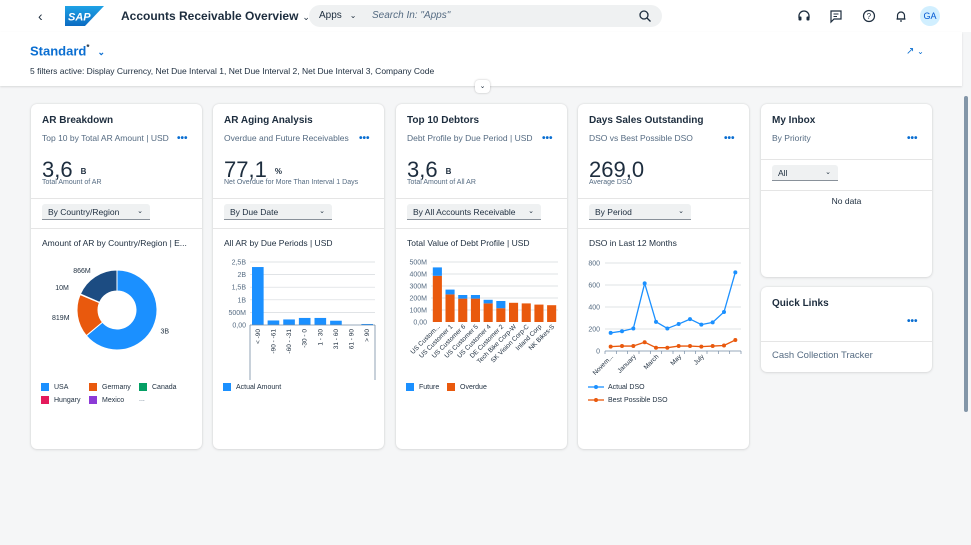 The width and height of the screenshot is (971, 545). Describe the element at coordinates (869, 16) in the screenshot. I see `help-icon: ?` at that location.